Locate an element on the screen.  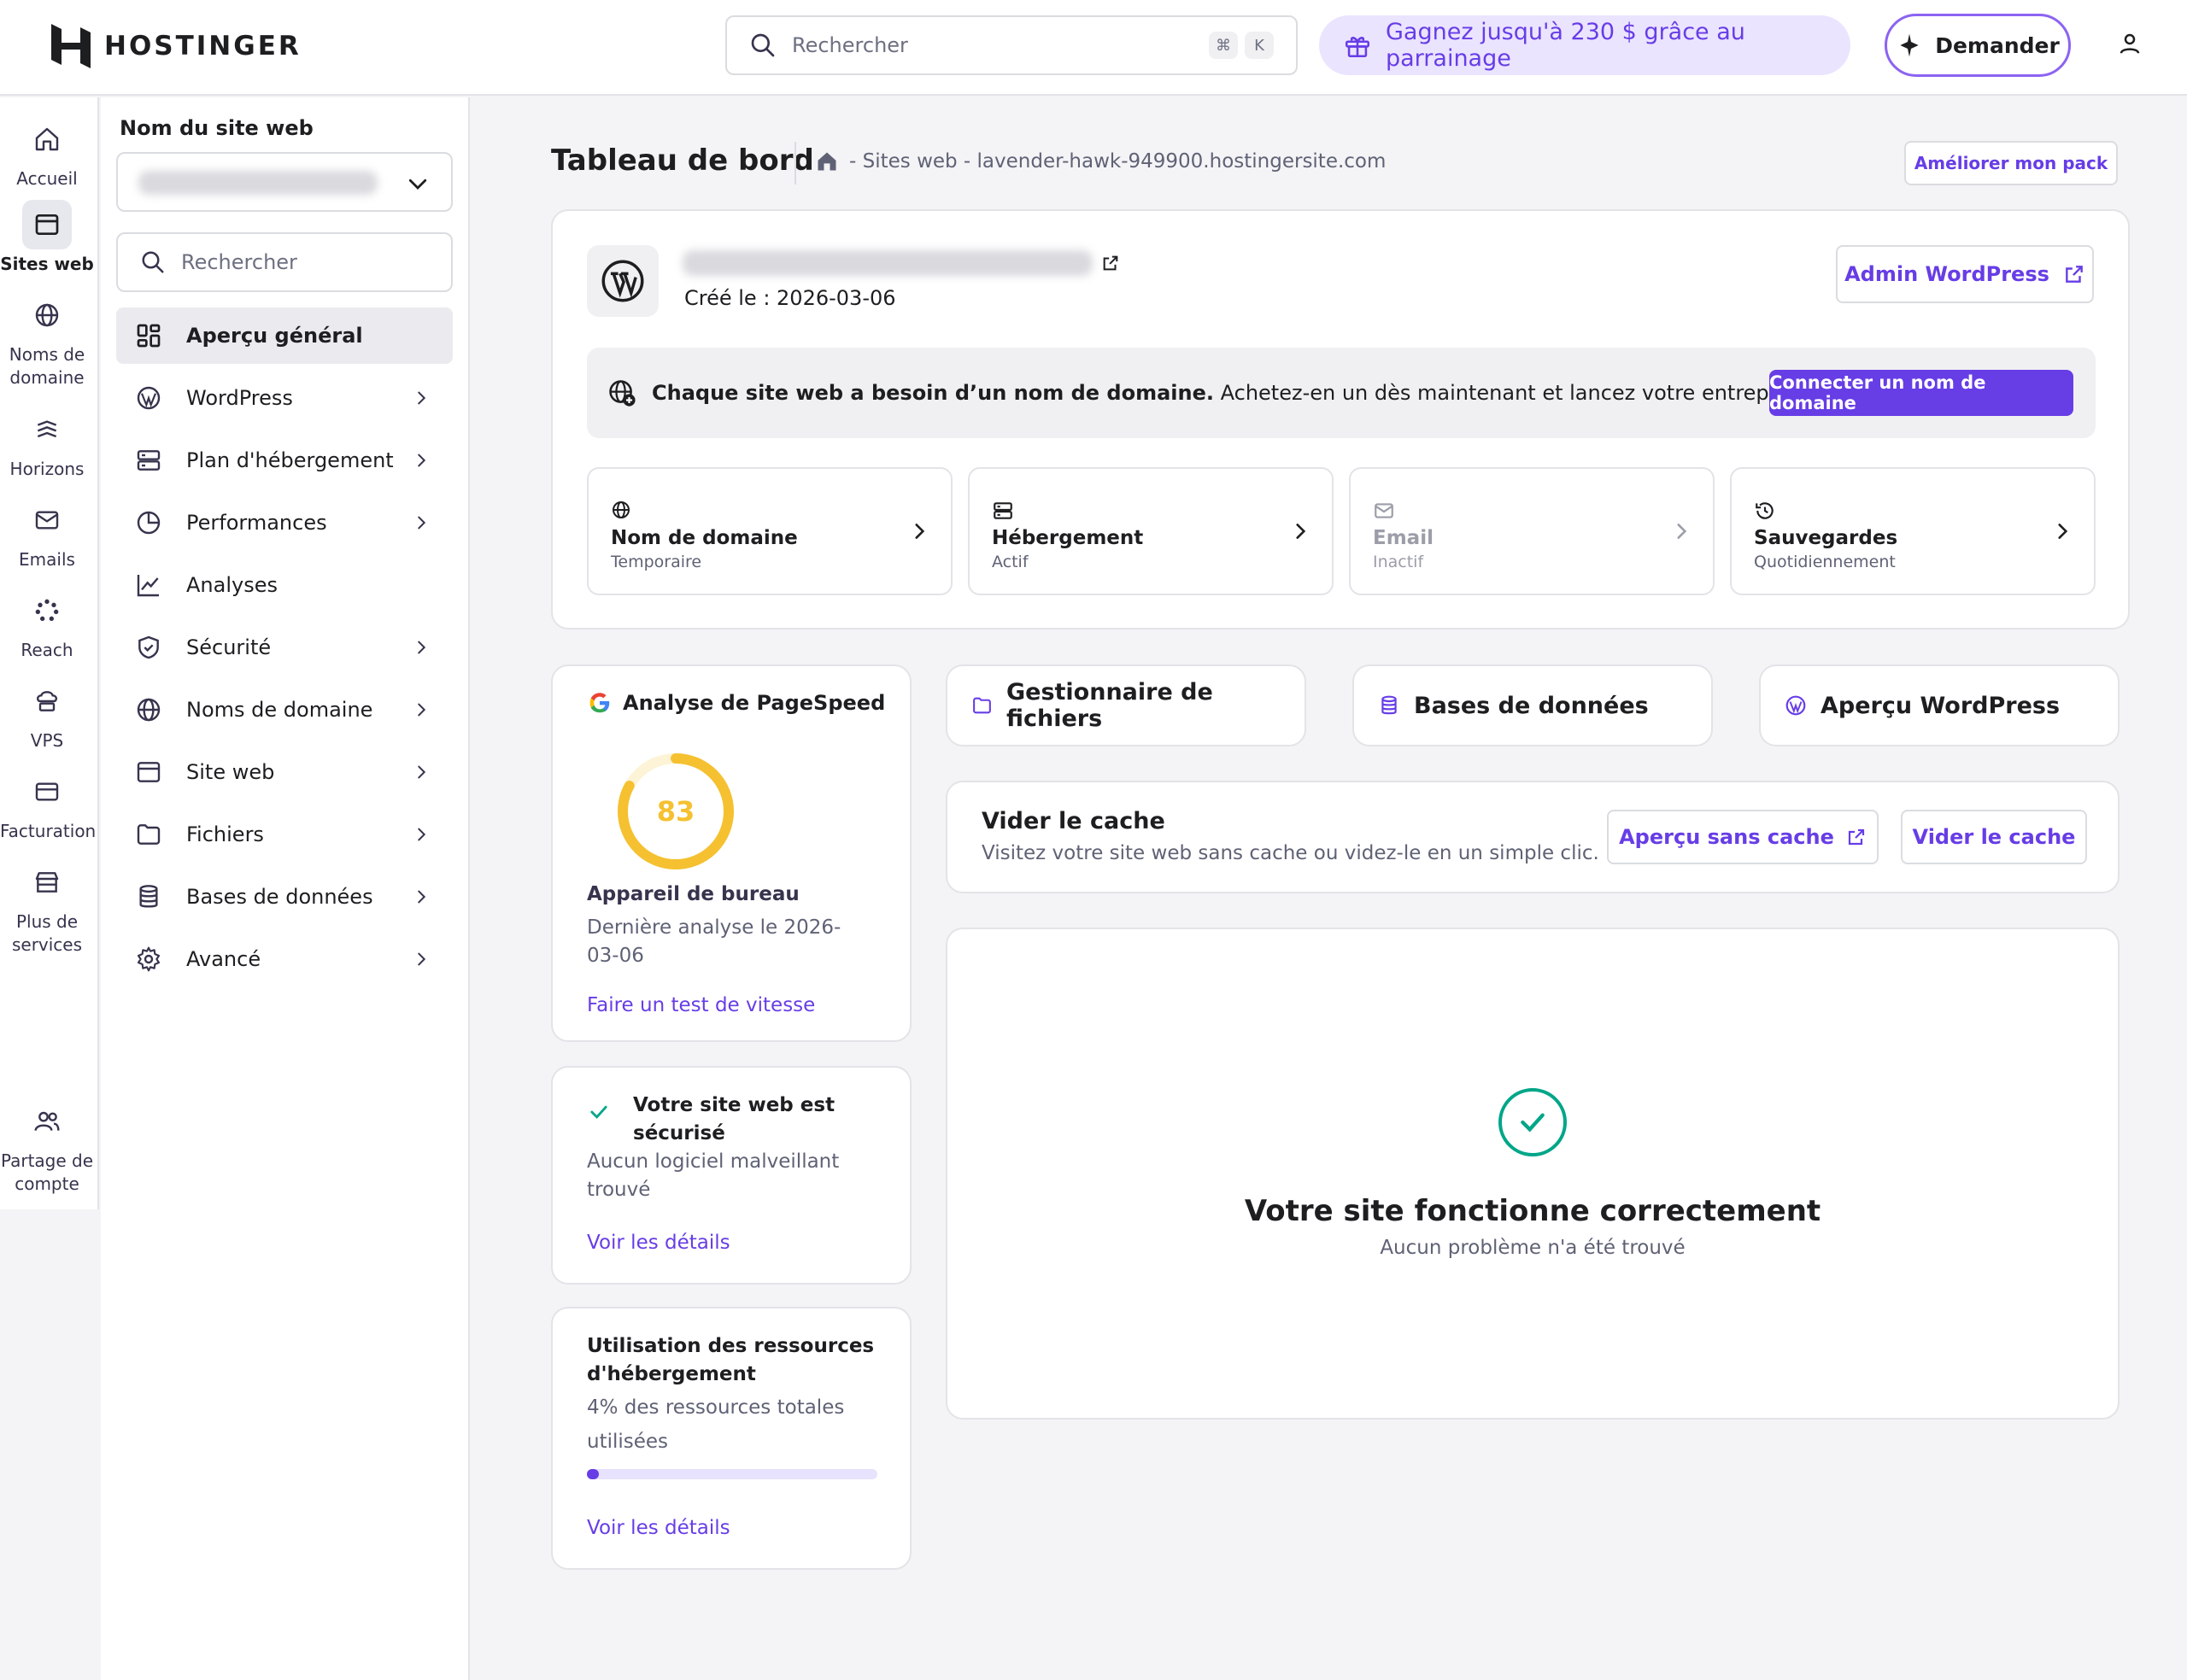
rail-label: Emails is located at coordinates (47, 560).